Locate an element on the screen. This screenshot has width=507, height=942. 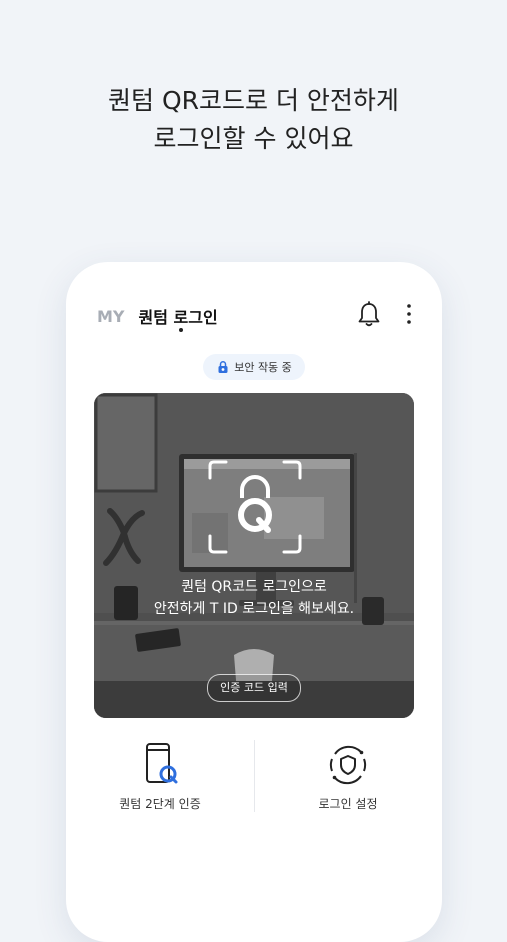
headline-line-2: 로그인할 수 있어요 is located at coordinates (253, 138).